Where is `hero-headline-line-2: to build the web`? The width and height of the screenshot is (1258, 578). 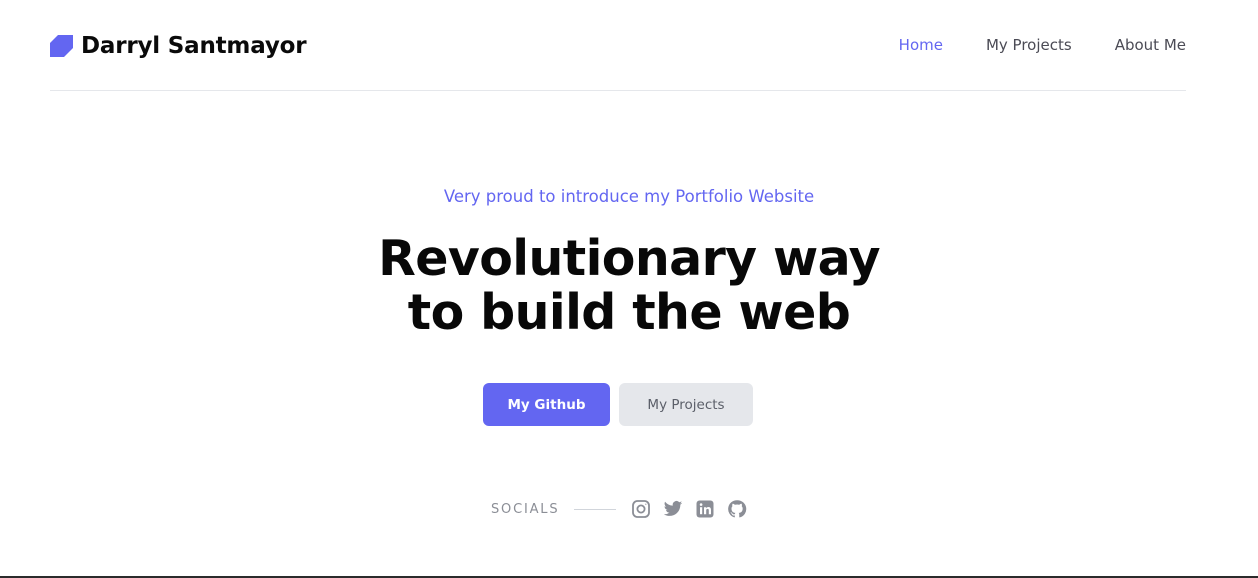 hero-headline-line-2: to build the web is located at coordinates (629, 312).